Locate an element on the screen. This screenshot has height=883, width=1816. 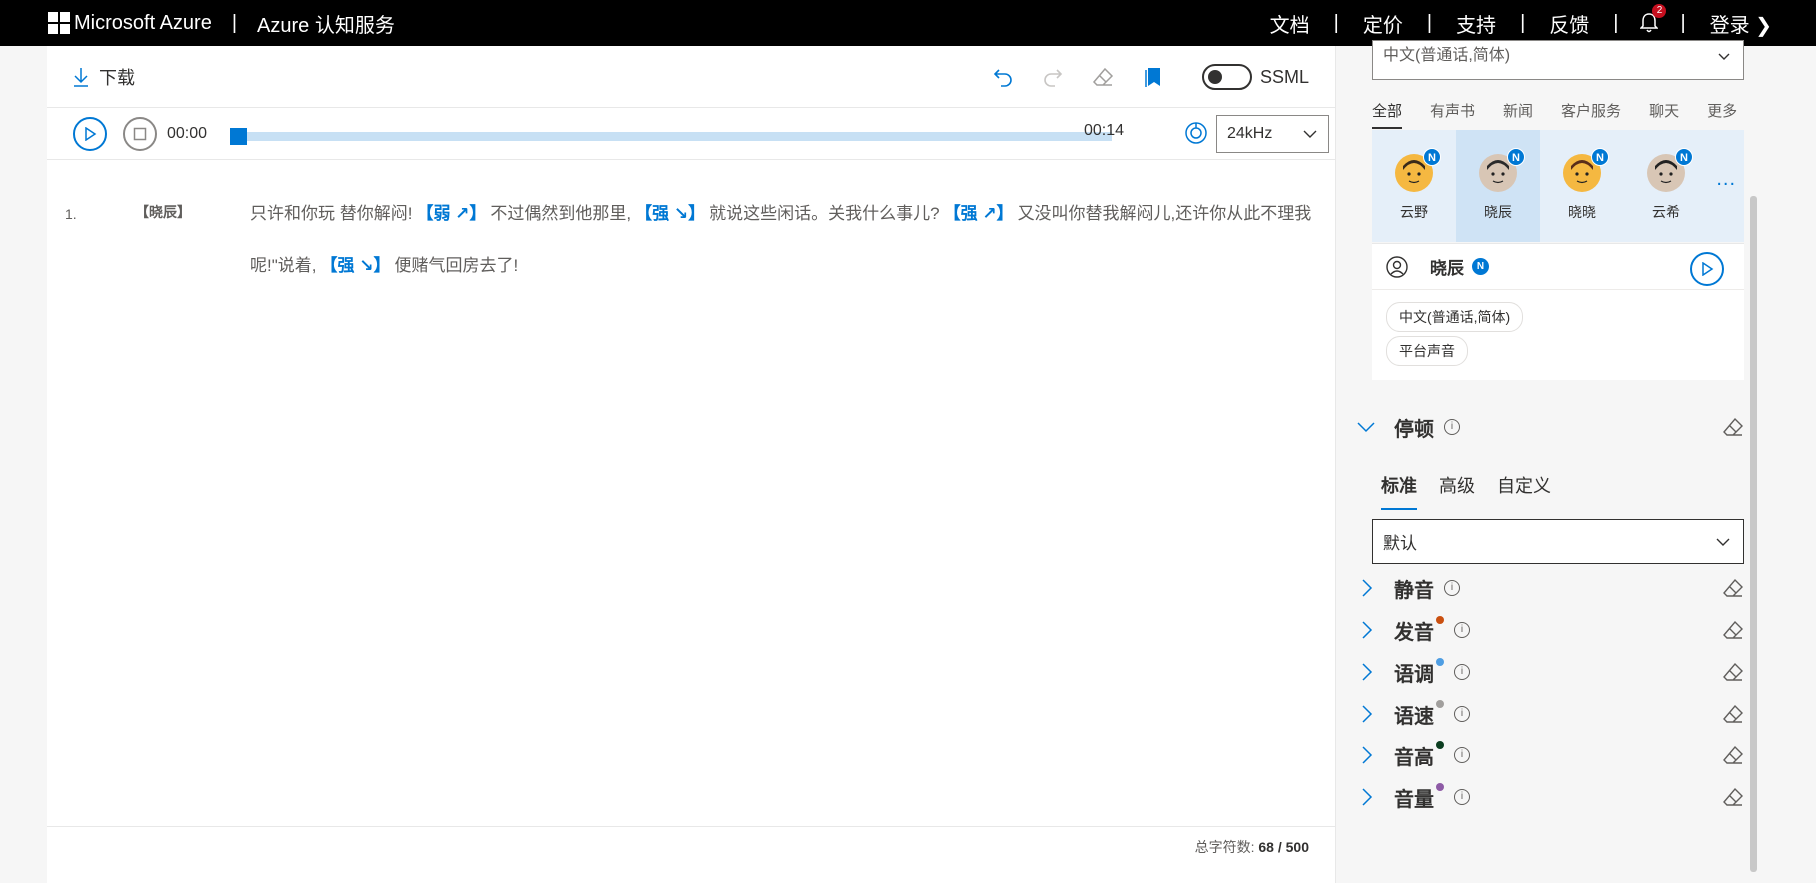
char-count-value: 68 / 500 is located at coordinates (1283, 847).